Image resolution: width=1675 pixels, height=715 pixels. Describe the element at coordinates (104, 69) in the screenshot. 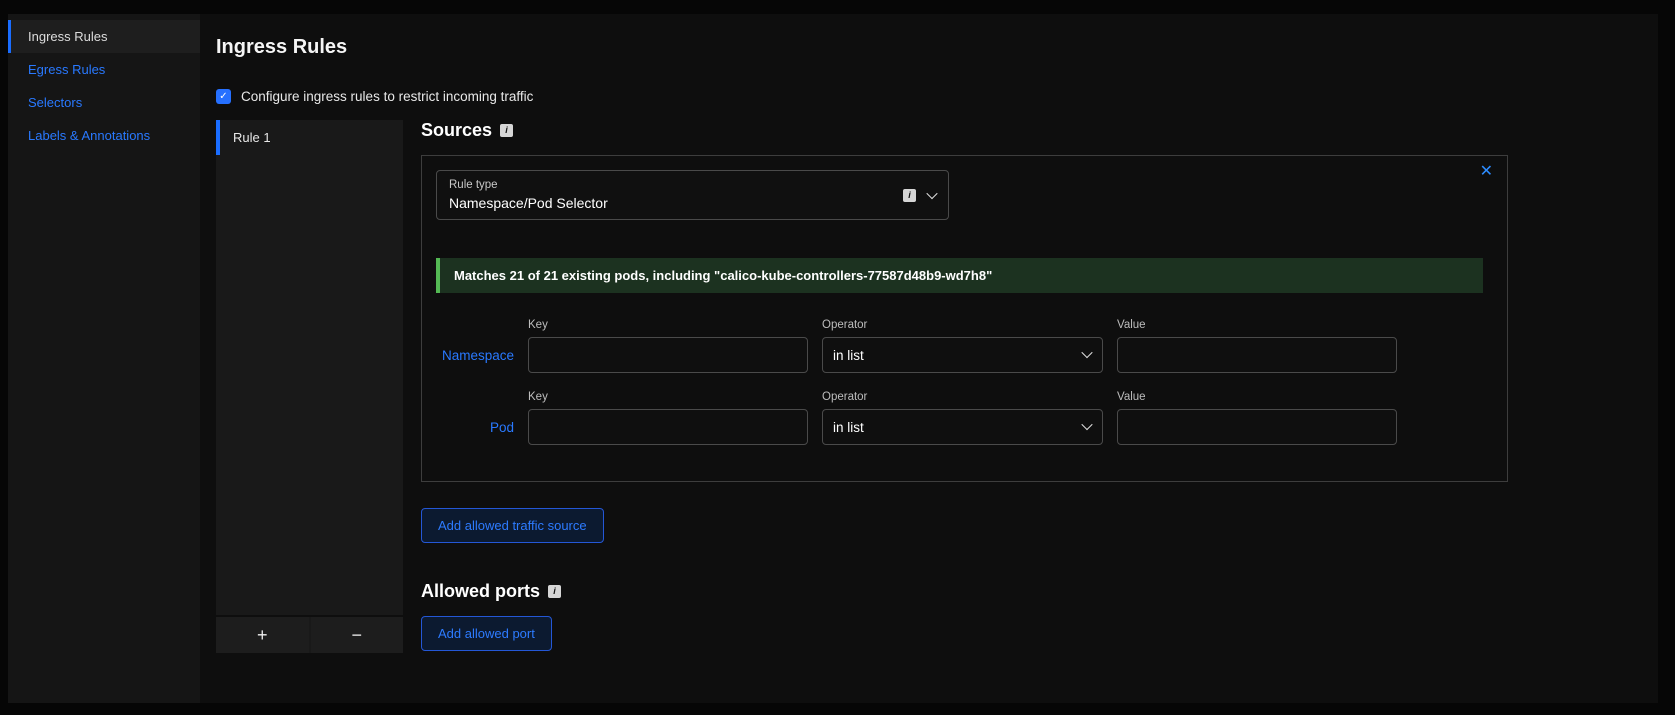

I see `sidebar-item-egress-rules: Egress Rules` at that location.